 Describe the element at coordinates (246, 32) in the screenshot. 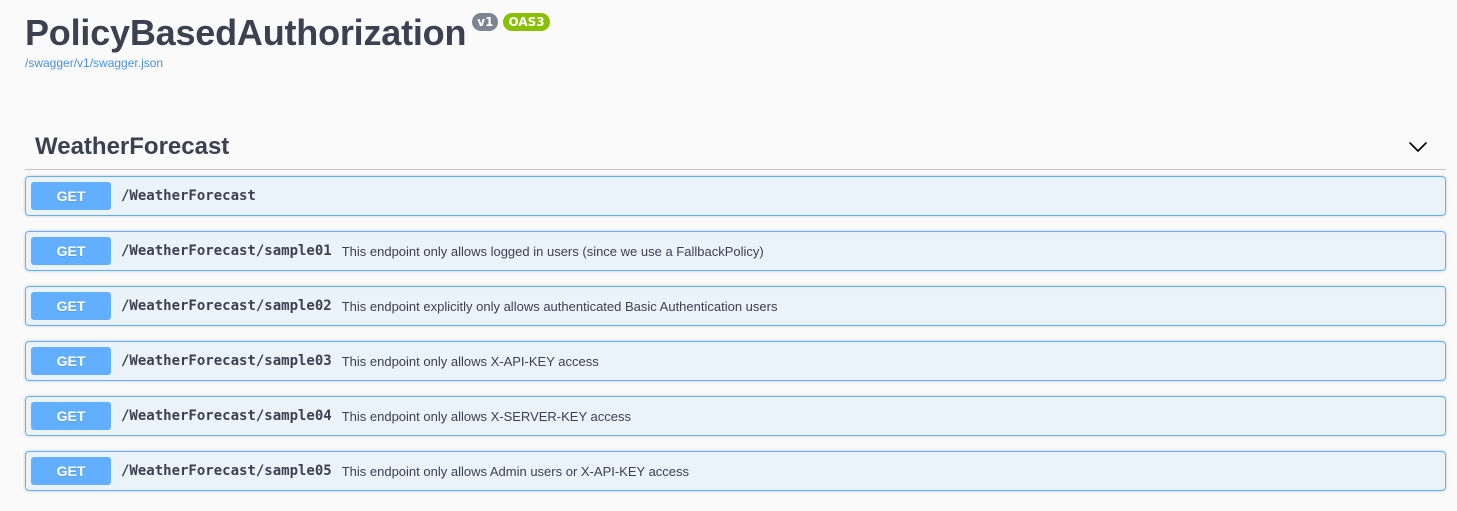

I see `page-title: PolicyBasedAuthorization` at that location.